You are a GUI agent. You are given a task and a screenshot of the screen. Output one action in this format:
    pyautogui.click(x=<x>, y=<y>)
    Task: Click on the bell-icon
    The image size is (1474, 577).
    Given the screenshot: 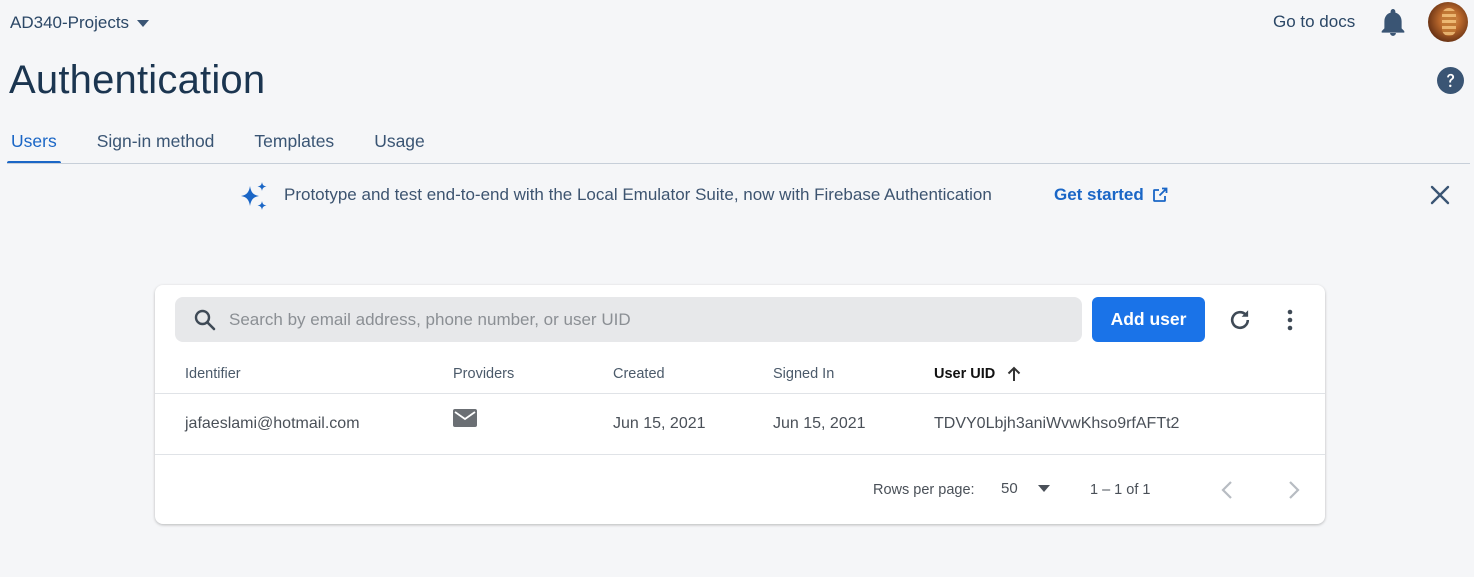 What is the action you would take?
    pyautogui.click(x=1393, y=23)
    